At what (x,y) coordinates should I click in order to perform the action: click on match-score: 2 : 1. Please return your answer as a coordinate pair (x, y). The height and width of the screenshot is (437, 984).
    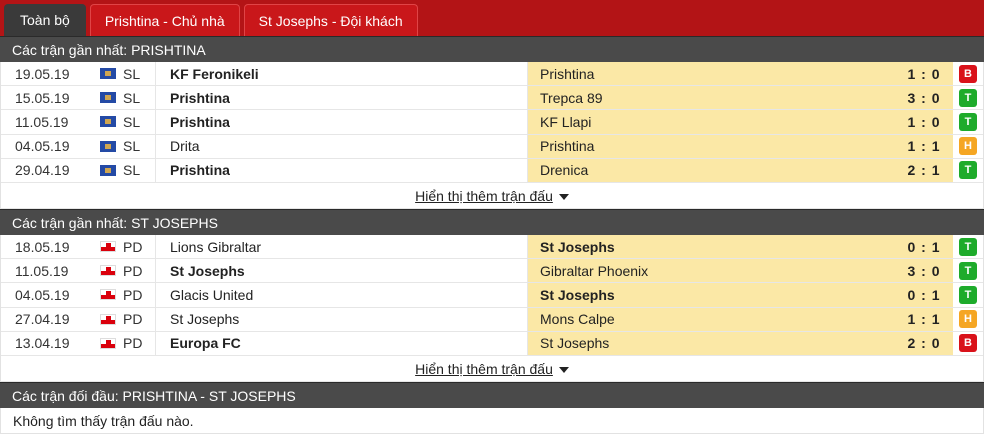
    Looking at the image, I should click on (924, 170).